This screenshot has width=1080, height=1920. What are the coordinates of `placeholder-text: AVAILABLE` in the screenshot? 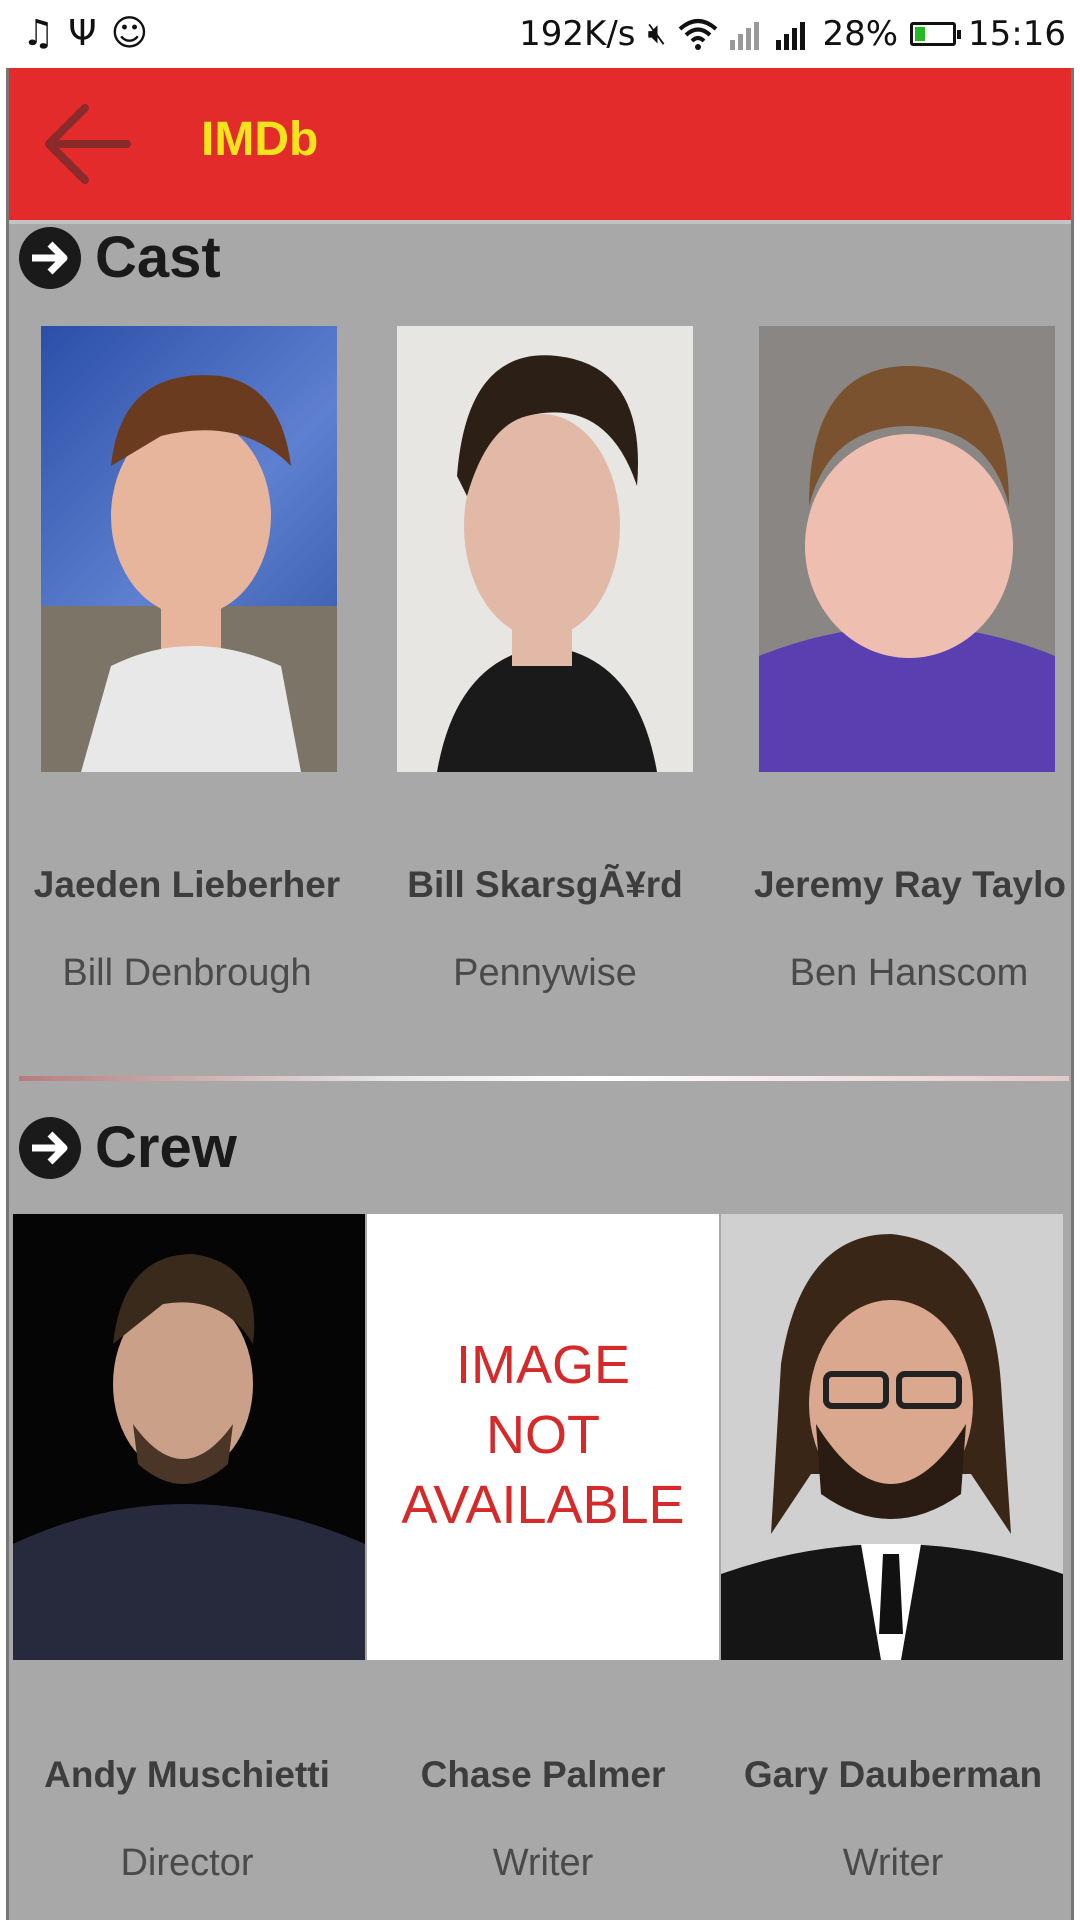 It's located at (543, 1505).